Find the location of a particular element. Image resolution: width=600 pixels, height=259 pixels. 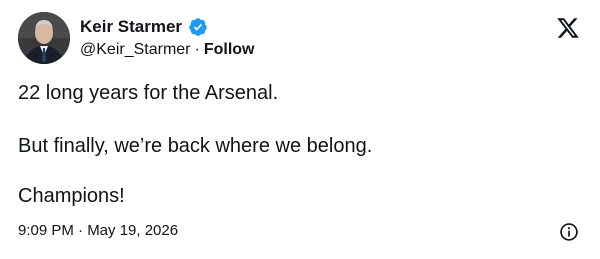

tweet-text-line-1: 22 long years for the Arsenal. is located at coordinates (148, 93).